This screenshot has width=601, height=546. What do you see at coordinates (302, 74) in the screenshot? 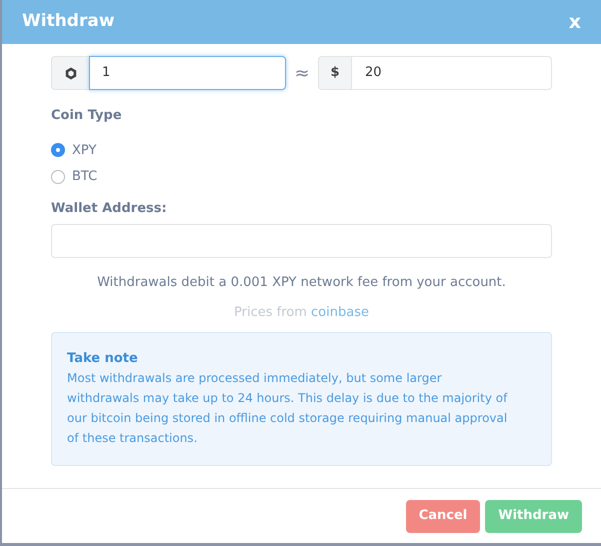
I see `approx-sign: ≈` at bounding box center [302, 74].